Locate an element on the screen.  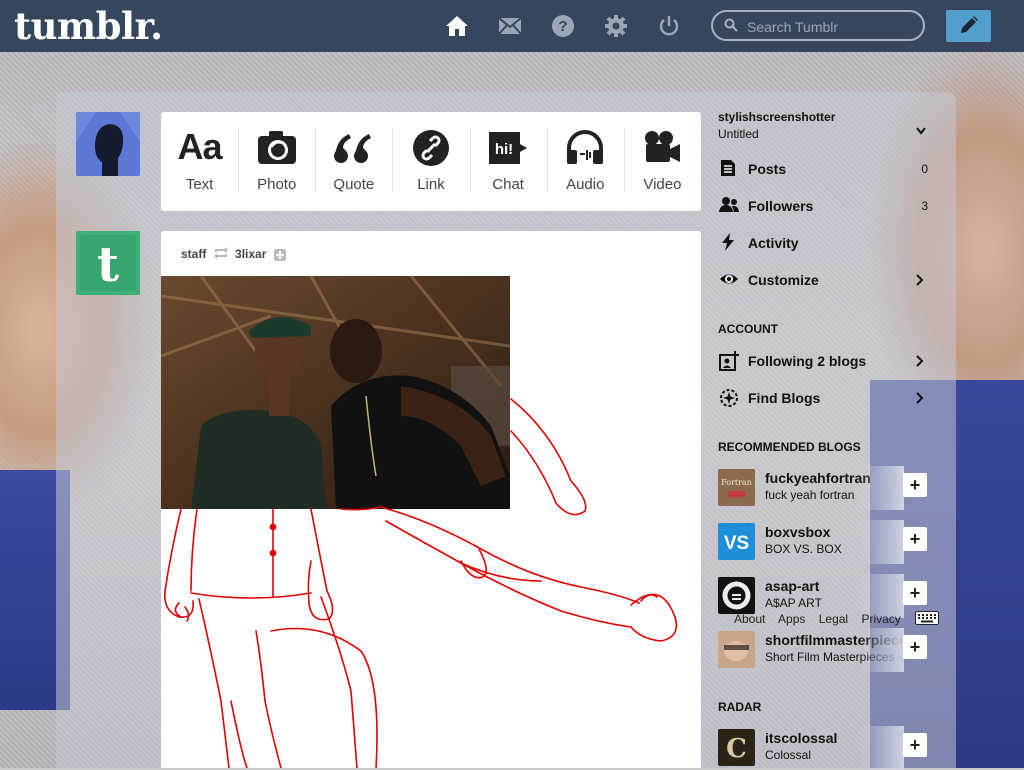
blog-avatar: VS is located at coordinates (736, 541).